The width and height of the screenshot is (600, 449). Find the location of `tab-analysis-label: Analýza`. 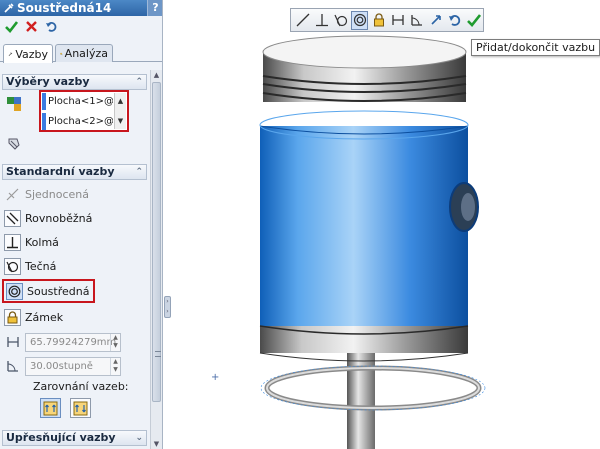

tab-analysis-label: Analýza is located at coordinates (86, 53).